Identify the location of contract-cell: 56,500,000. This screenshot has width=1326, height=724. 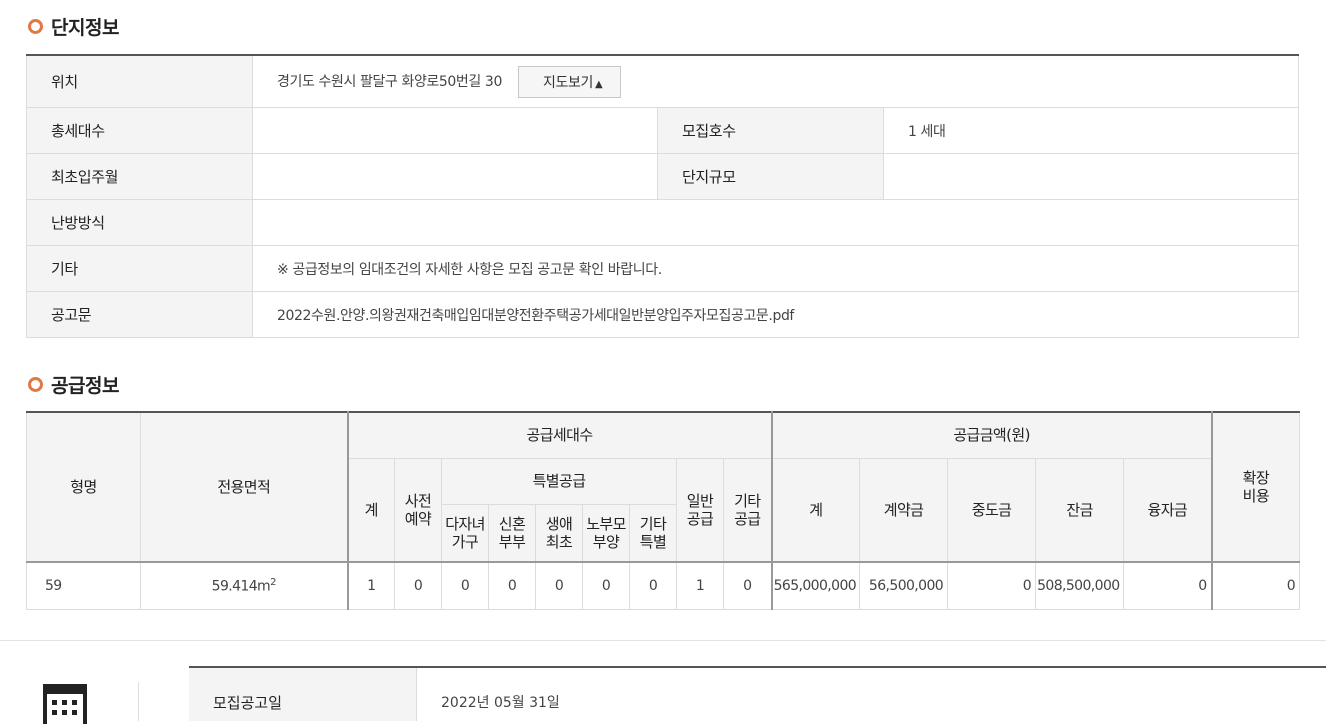
(904, 586).